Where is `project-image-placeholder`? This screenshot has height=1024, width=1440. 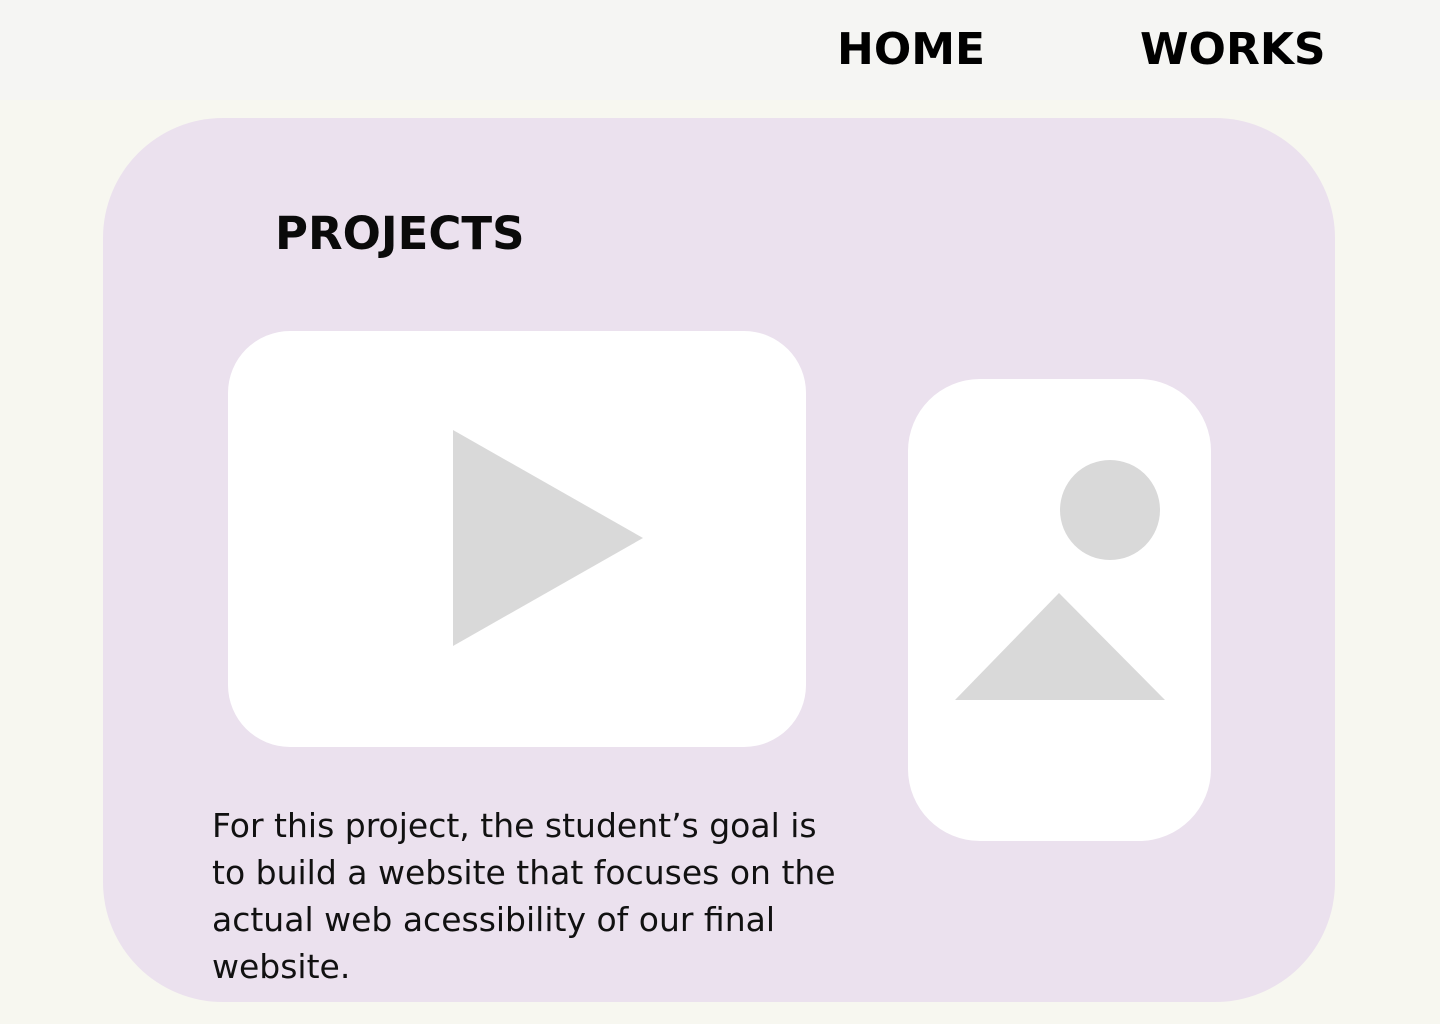 project-image-placeholder is located at coordinates (1059, 610).